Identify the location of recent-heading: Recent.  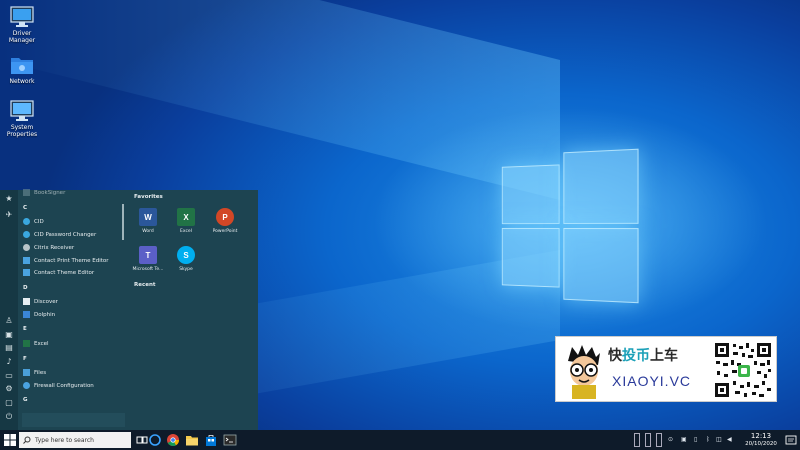
(145, 285).